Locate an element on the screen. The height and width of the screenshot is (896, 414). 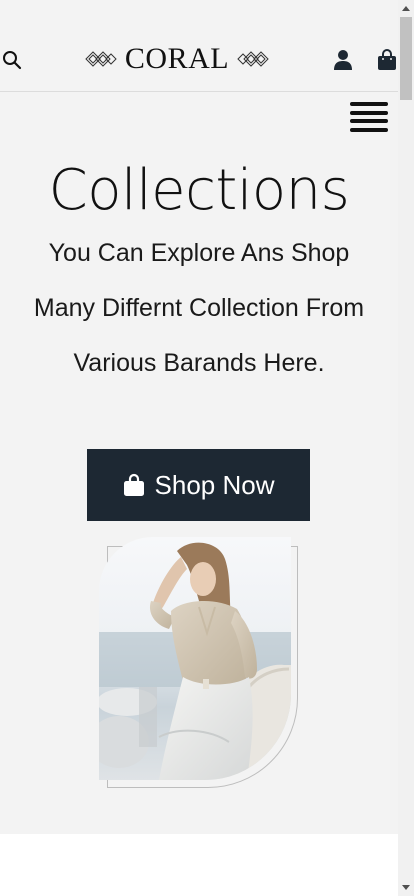
content-section is located at coordinates (199, 865).